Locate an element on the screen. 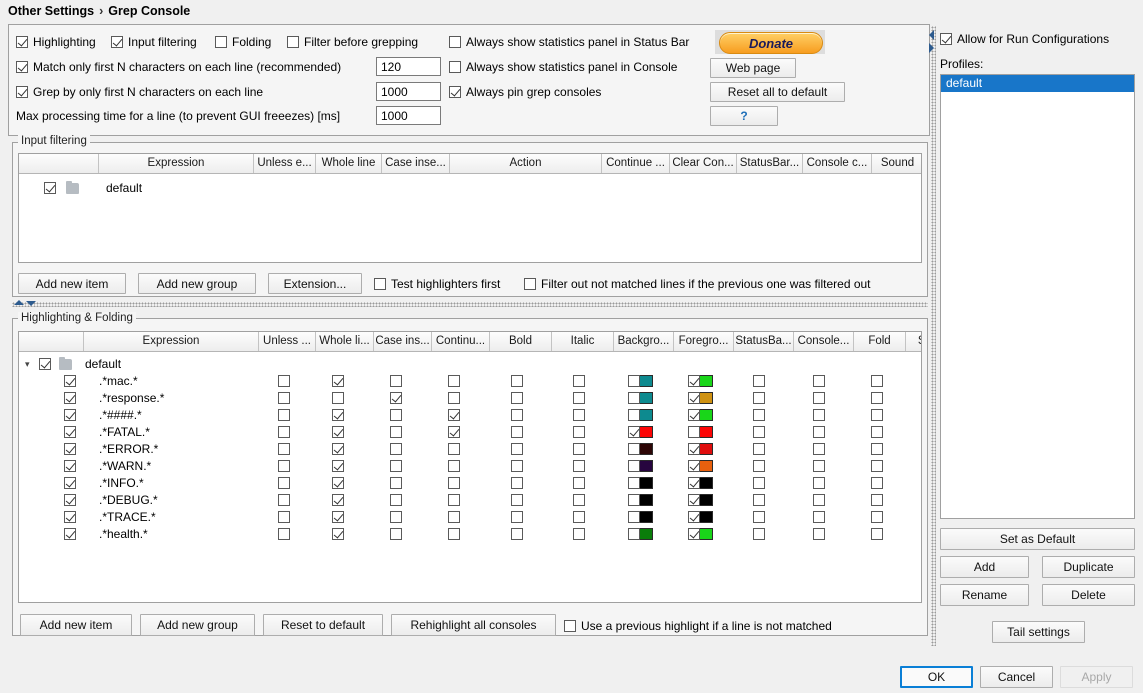 The width and height of the screenshot is (1143, 693). grep-first-n-input: 1000 is located at coordinates (408, 91).